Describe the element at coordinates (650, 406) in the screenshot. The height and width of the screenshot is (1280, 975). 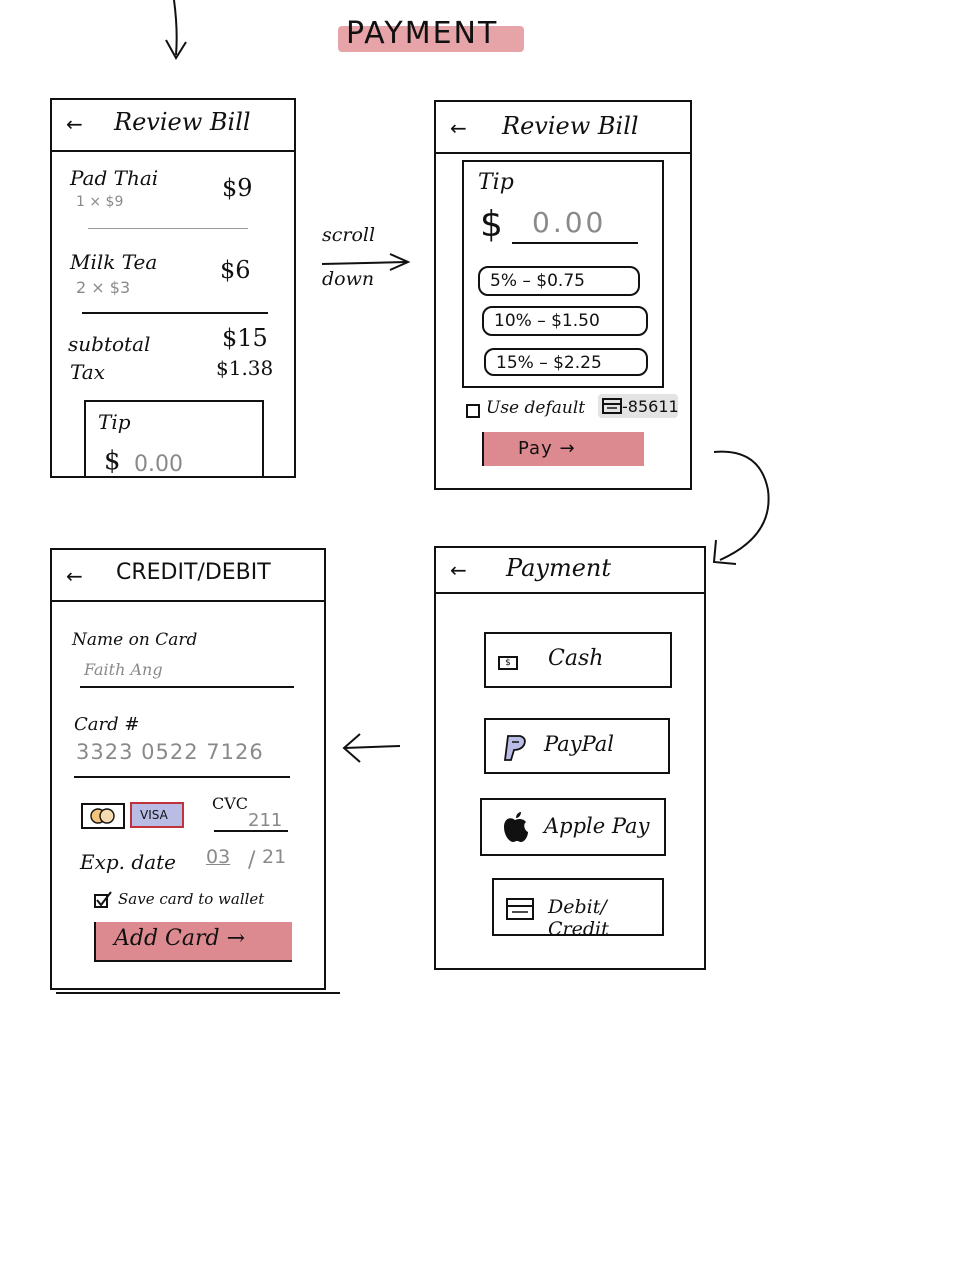
I see `default-card-number: -85611` at that location.